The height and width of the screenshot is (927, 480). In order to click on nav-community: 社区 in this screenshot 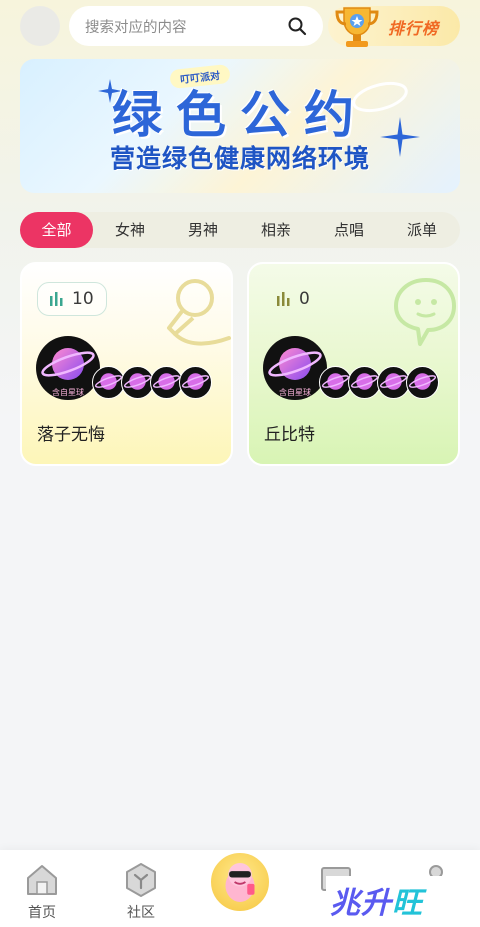, I will do `click(141, 892)`.